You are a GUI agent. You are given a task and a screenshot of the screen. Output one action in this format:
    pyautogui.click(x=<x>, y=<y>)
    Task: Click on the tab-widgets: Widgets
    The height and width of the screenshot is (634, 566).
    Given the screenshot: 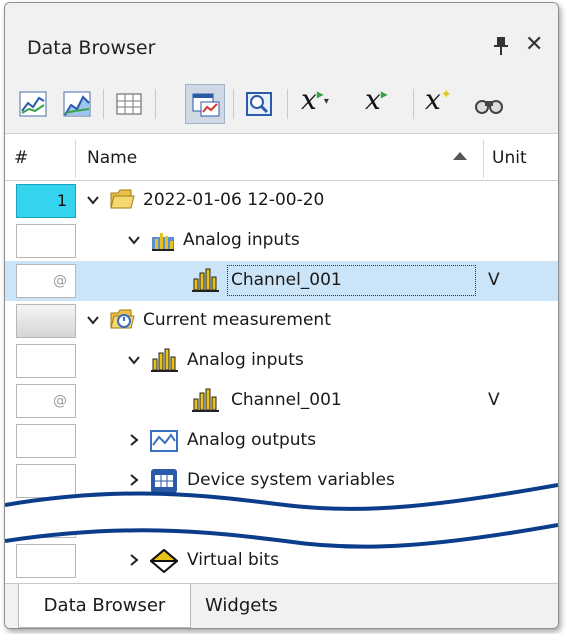 What is the action you would take?
    pyautogui.click(x=241, y=606)
    